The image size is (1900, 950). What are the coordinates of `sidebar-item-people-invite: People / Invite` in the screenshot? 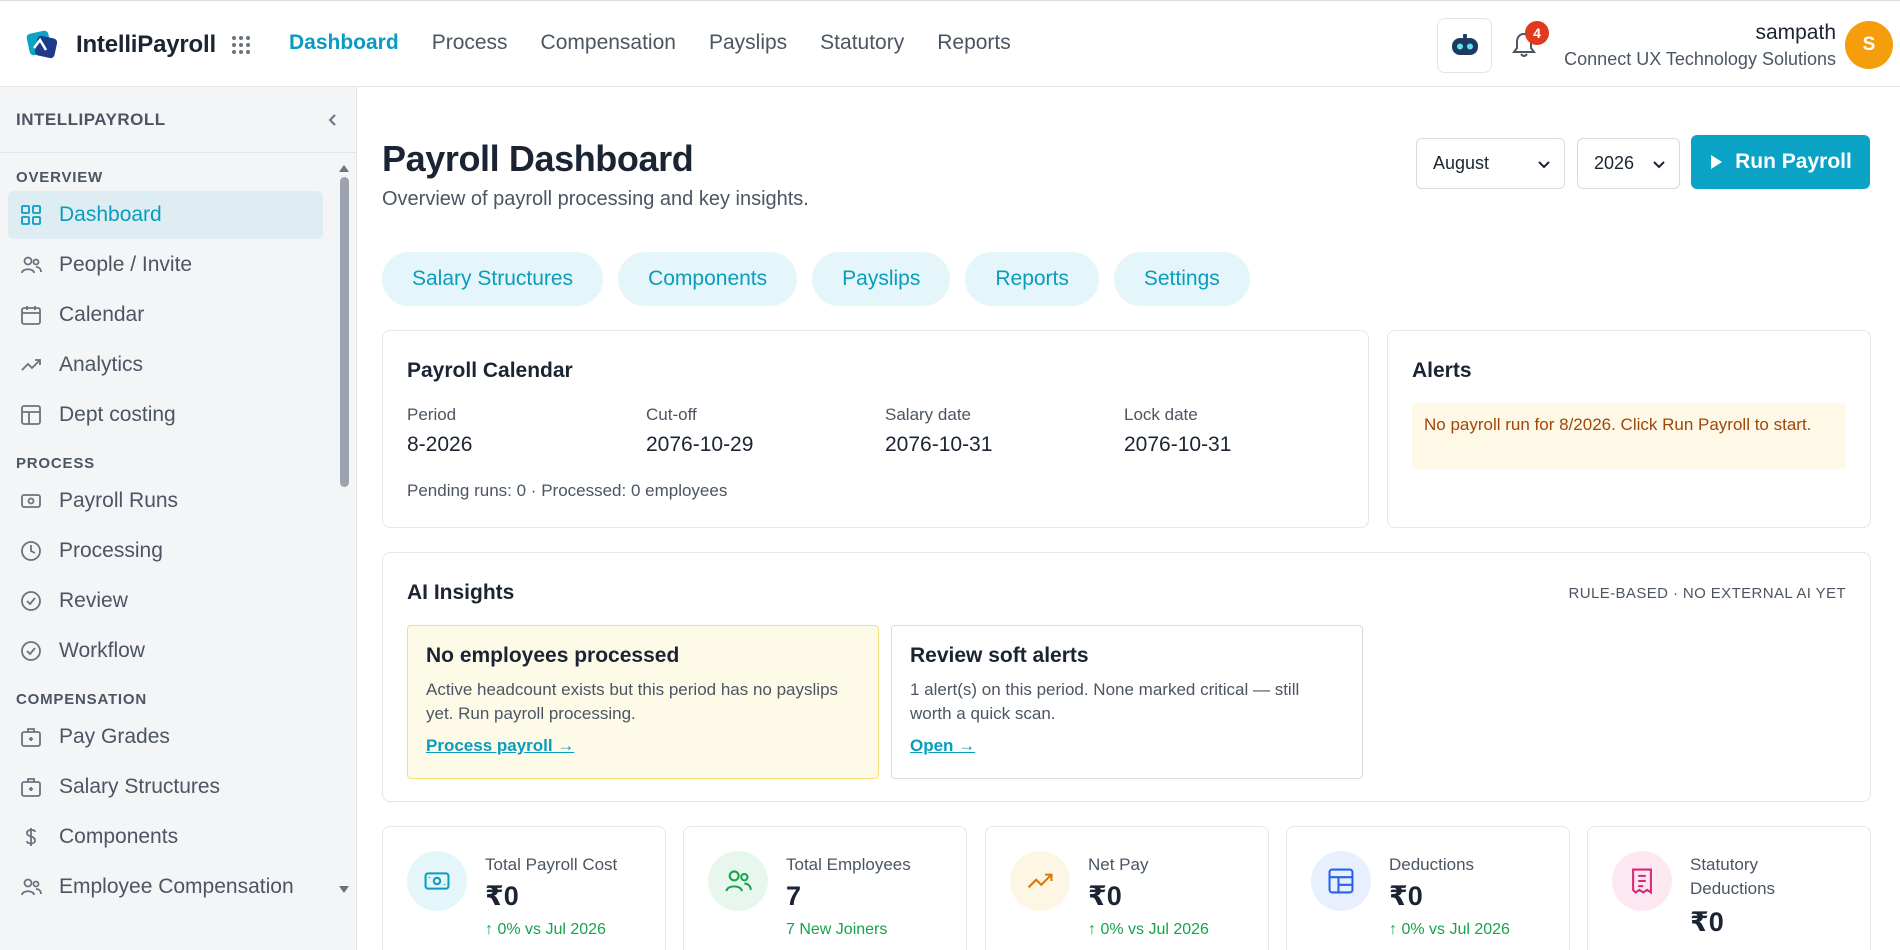 It's located at (165, 265).